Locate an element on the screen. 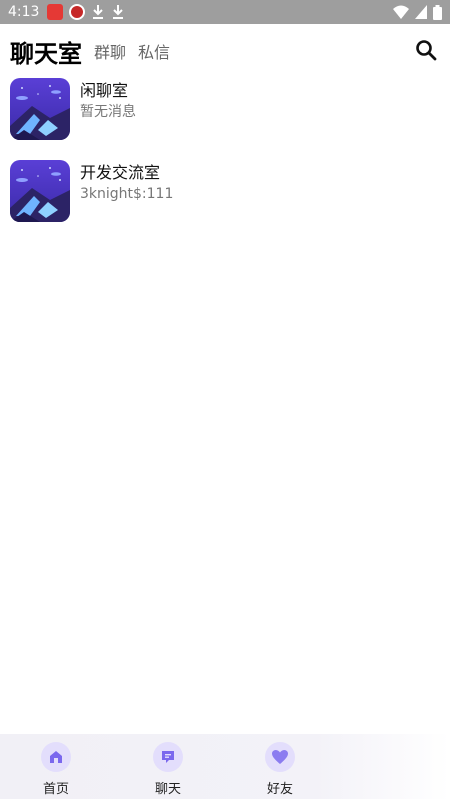 This screenshot has height=799, width=450. wifi-icon is located at coordinates (401, 12).